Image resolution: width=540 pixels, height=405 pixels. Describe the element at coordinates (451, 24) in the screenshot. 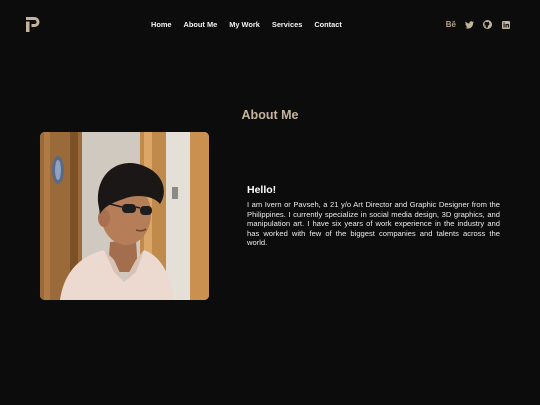

I see `behance-icon: Bē` at that location.